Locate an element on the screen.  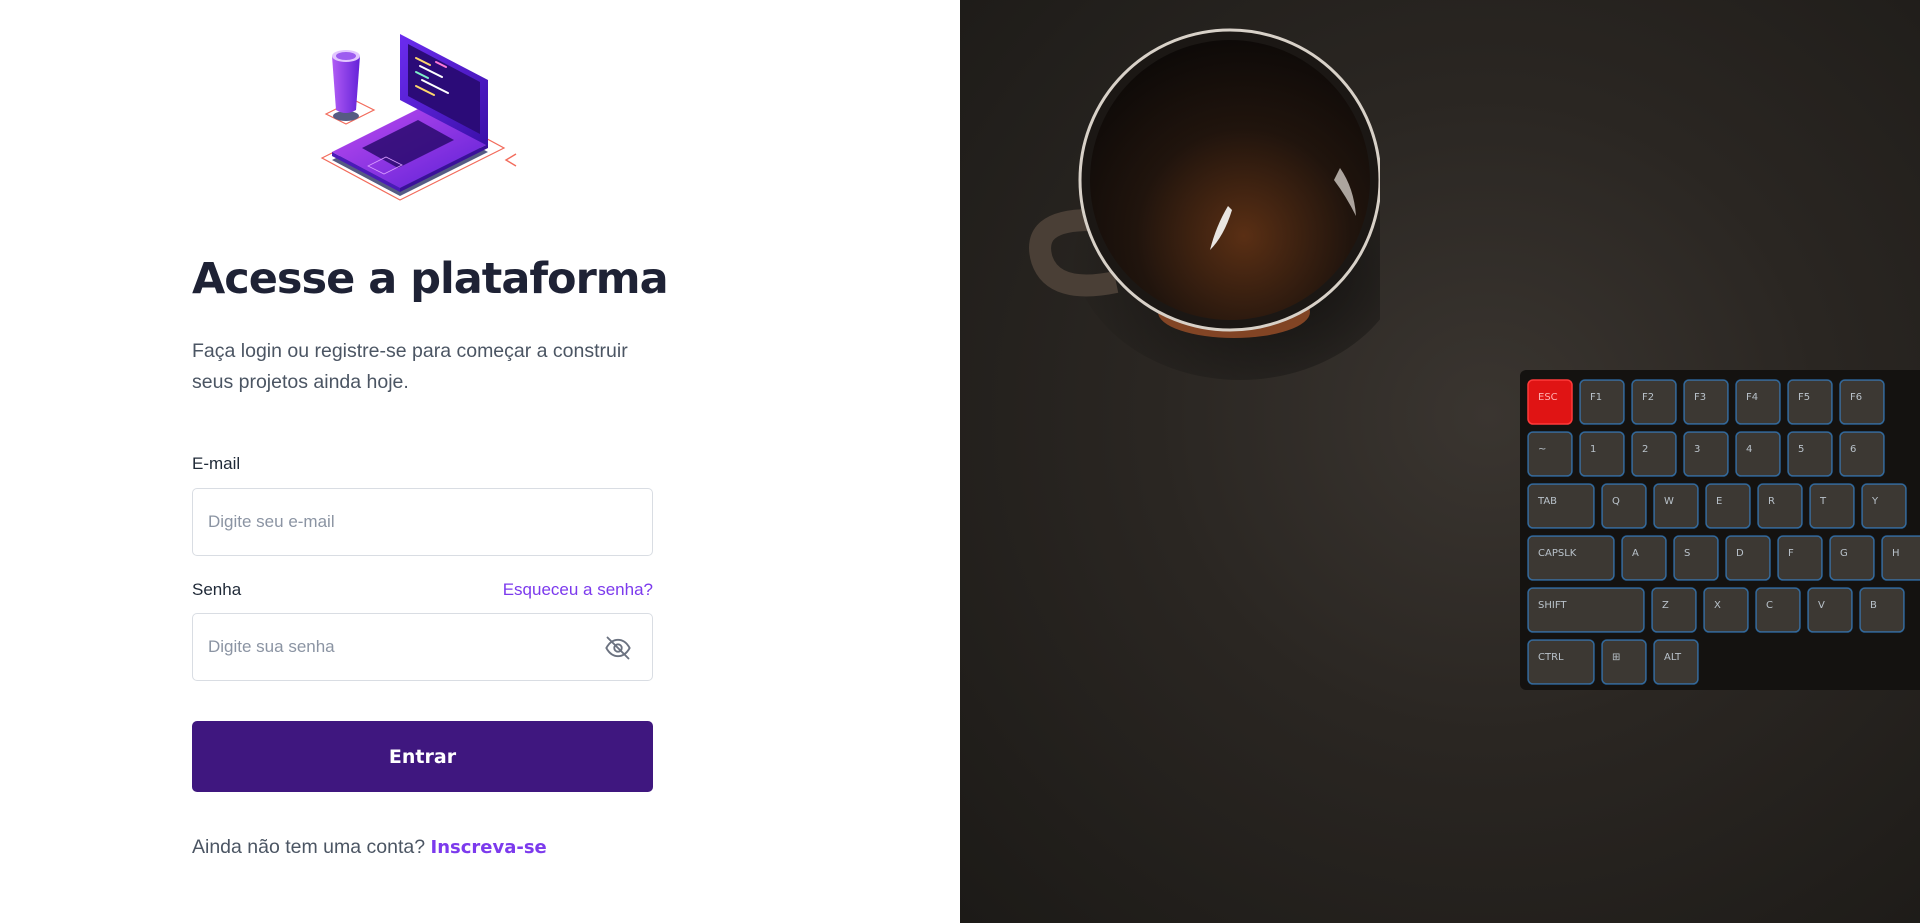
keyboard-key-label: B is located at coordinates (1873, 605).